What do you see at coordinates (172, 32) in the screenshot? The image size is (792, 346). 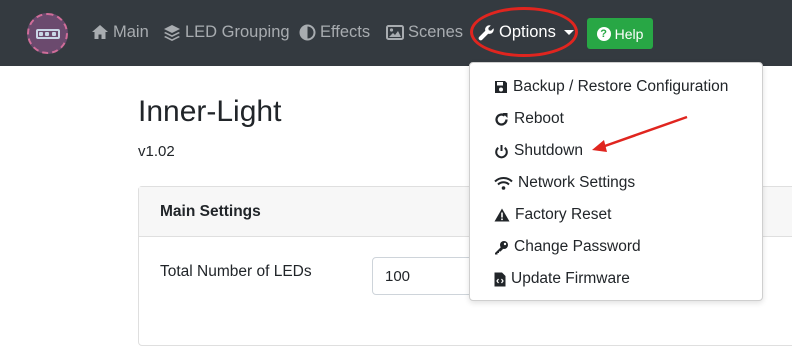 I see `layers-icon` at bounding box center [172, 32].